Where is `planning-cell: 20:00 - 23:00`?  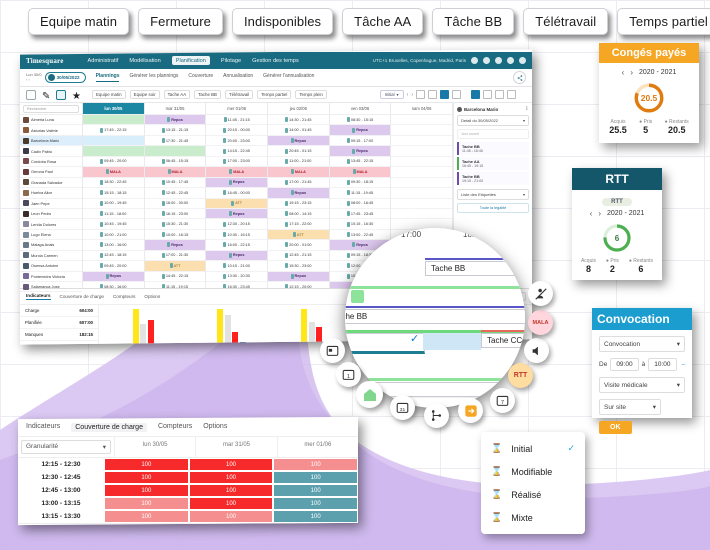
planning-cell: 20:00 - 23:00 is located at coordinates (237, 141).